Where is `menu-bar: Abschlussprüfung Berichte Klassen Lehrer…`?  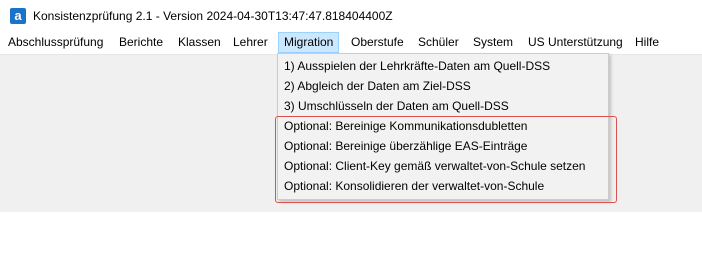 menu-bar: Abschlussprüfung Berichte Klassen Lehrer… is located at coordinates (351, 43).